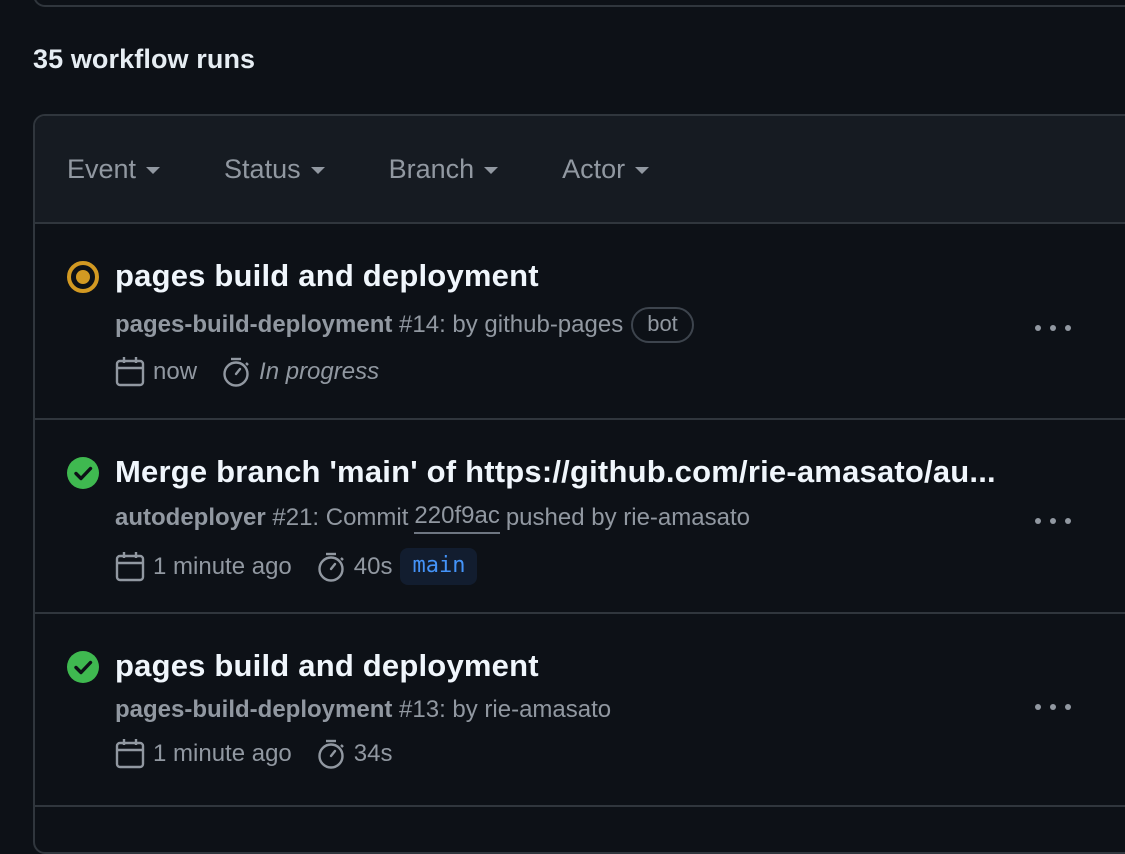 The height and width of the screenshot is (854, 1125). What do you see at coordinates (502, 709) in the screenshot?
I see `run-number-text: #13: by rie-amasato` at bounding box center [502, 709].